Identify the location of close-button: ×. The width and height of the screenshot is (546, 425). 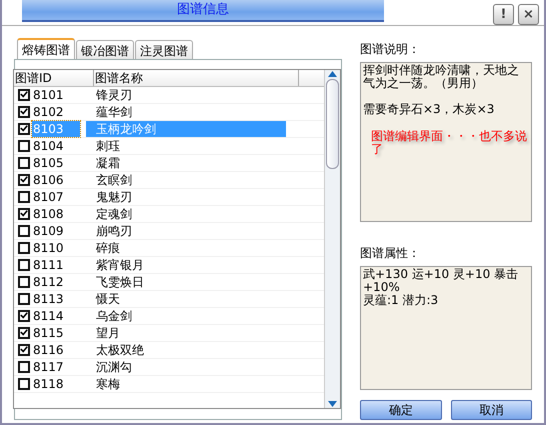
(528, 14).